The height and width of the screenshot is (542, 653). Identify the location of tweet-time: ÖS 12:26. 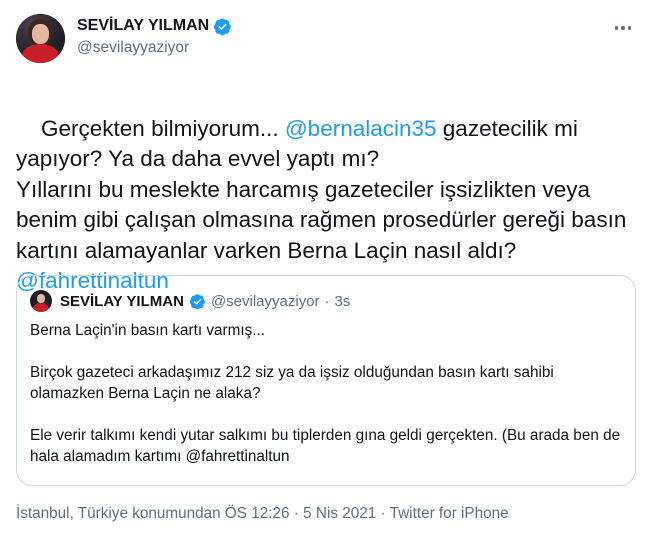
(257, 513).